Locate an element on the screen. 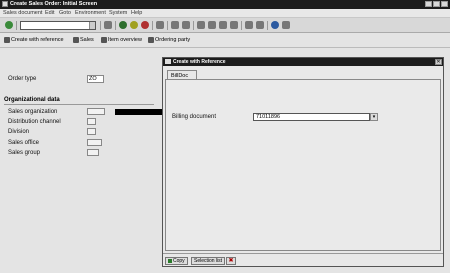 This screenshot has height=273, width=450. minimize-icon is located at coordinates (428, 4).